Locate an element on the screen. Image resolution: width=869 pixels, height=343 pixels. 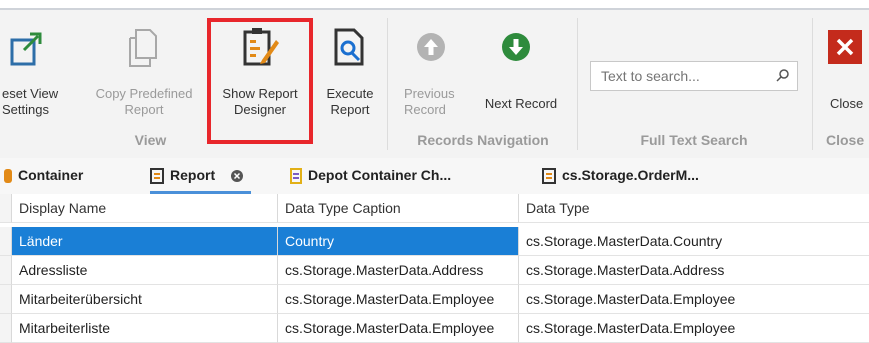
grid-header-row: Display Name Data Type Caption Data Type is located at coordinates (434, 208).